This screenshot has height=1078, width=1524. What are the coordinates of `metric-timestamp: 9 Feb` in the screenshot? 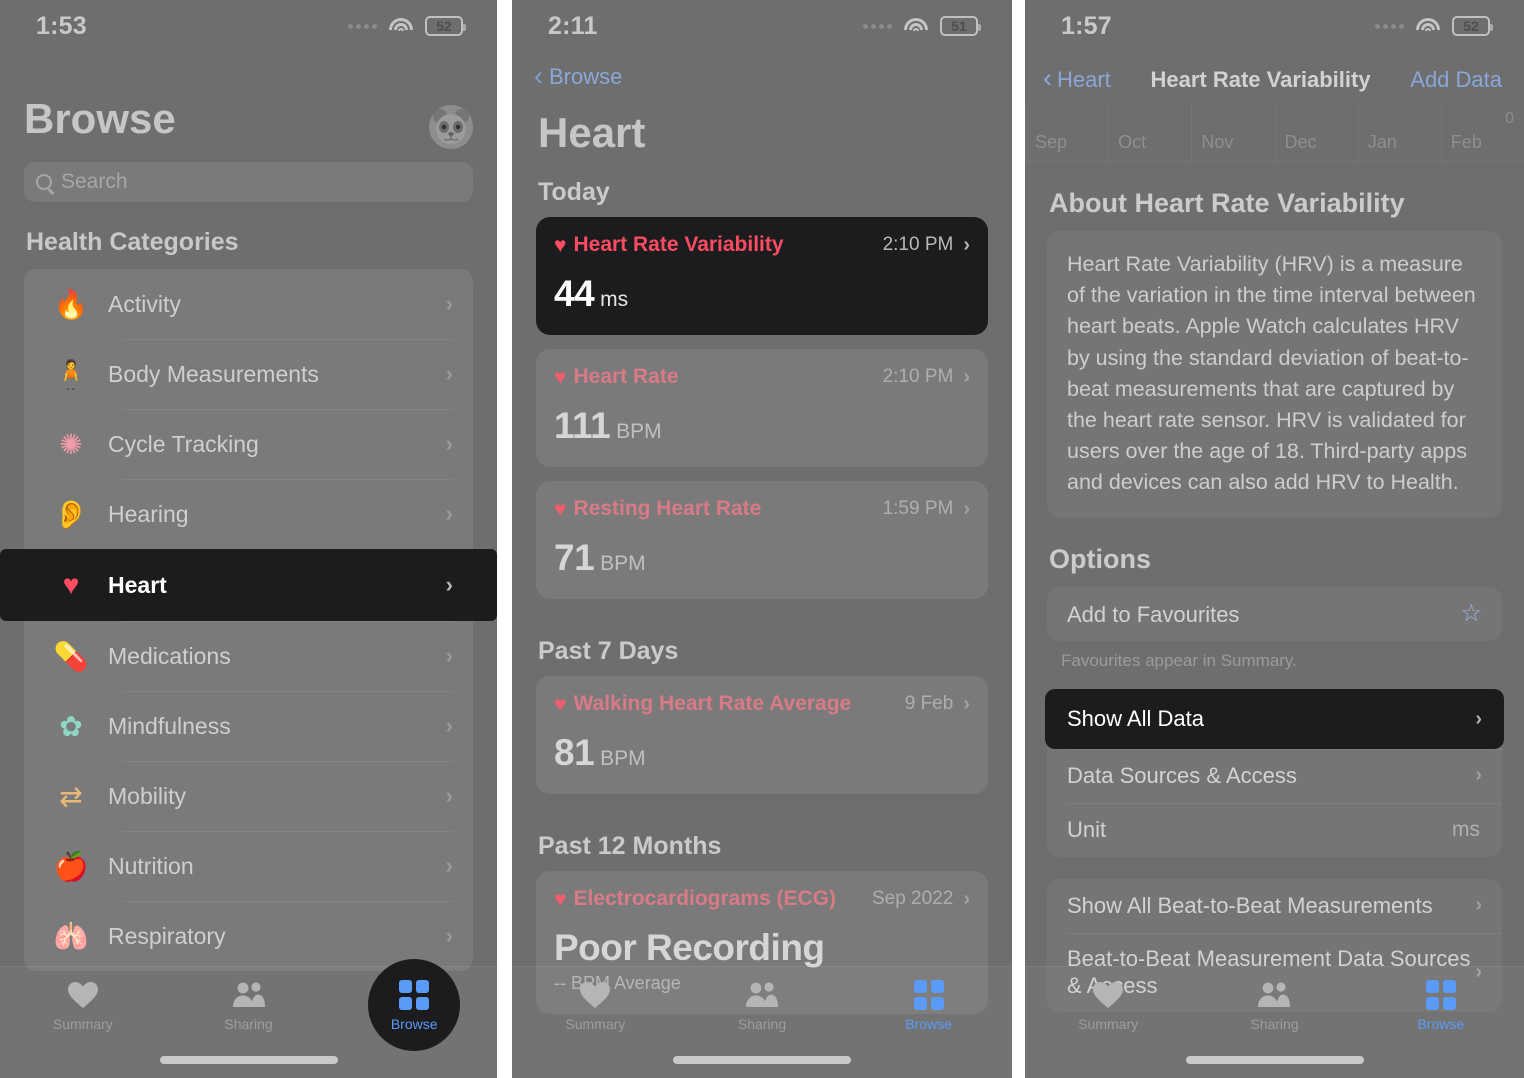 It's located at (929, 703).